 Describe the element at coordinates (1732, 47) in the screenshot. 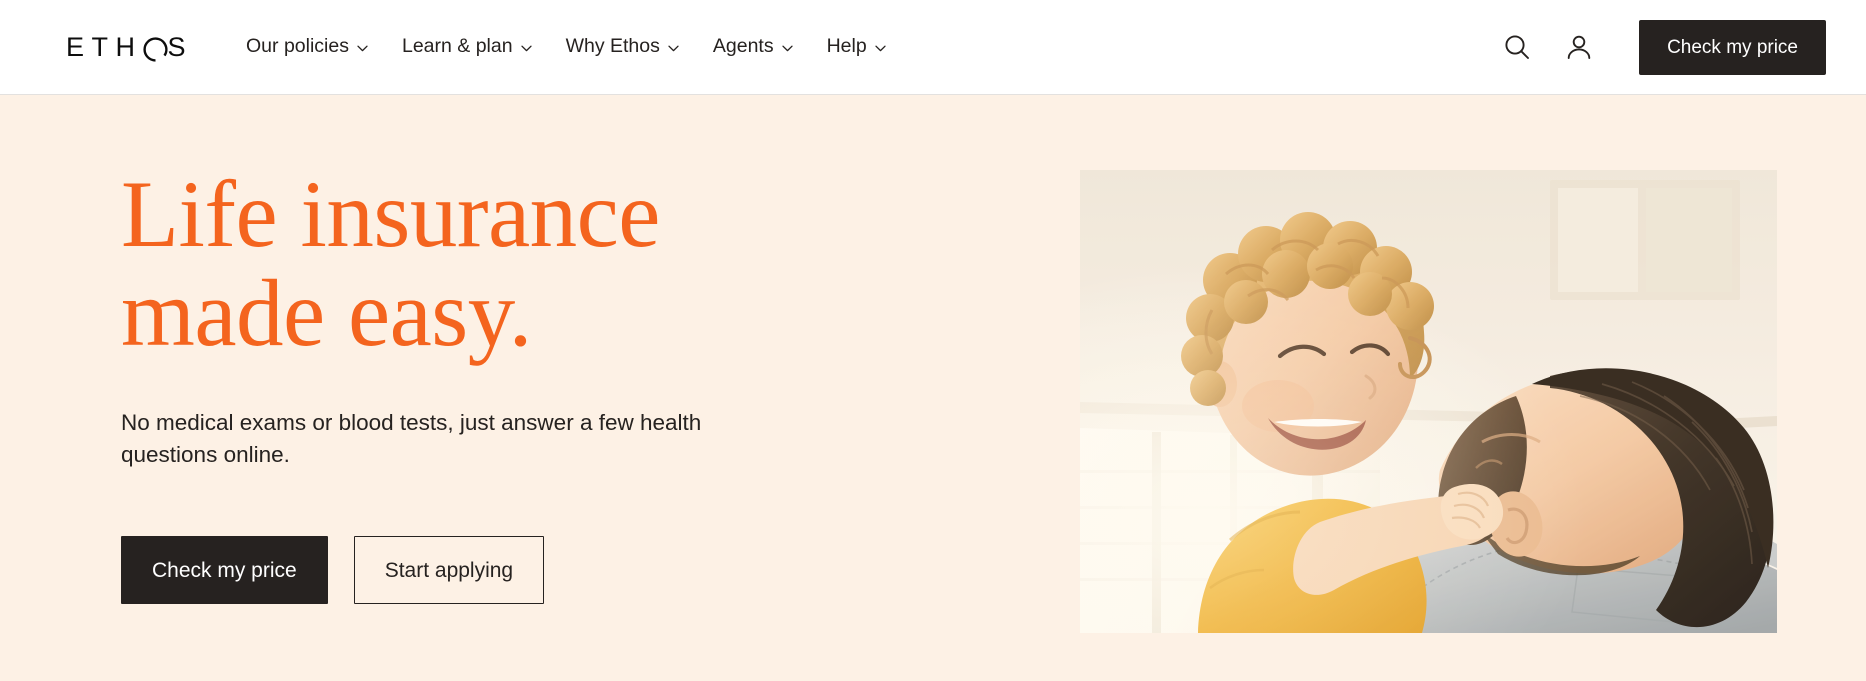

I see `header-check-my-price-button: Check my price` at that location.